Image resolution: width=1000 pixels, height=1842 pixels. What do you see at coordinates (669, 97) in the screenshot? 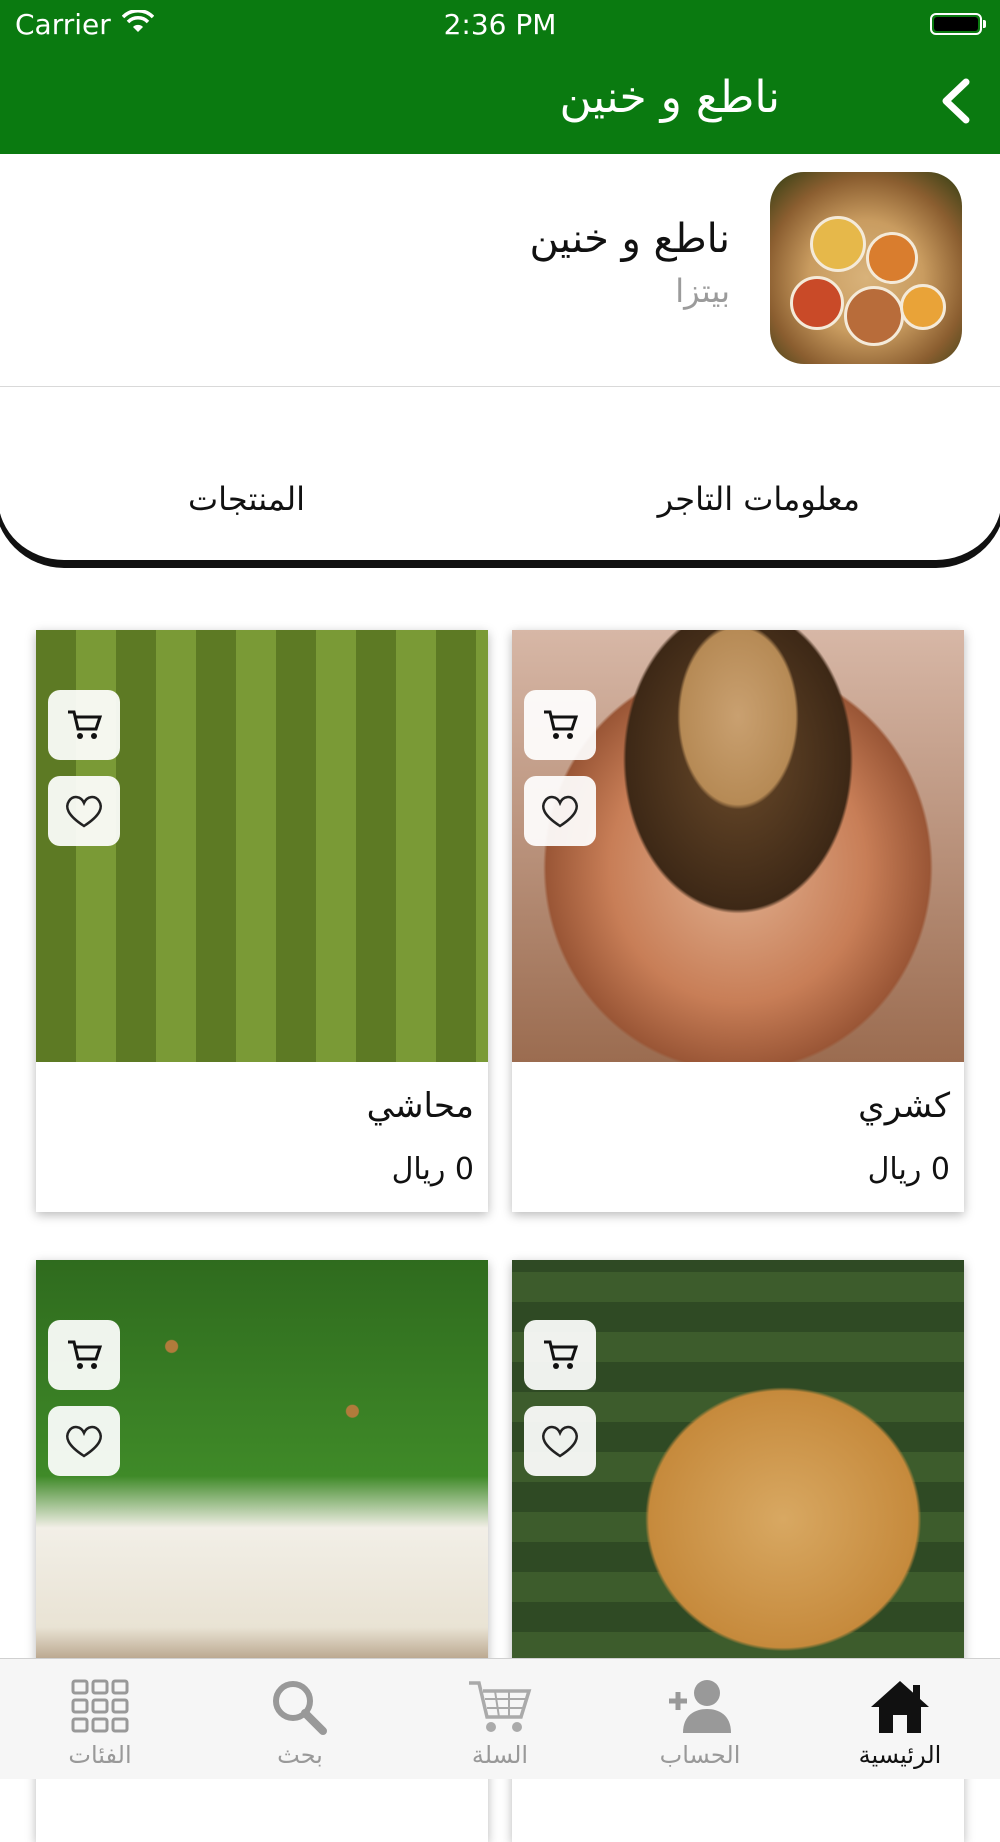
I see `page-title: ناطع و خنين` at bounding box center [669, 97].